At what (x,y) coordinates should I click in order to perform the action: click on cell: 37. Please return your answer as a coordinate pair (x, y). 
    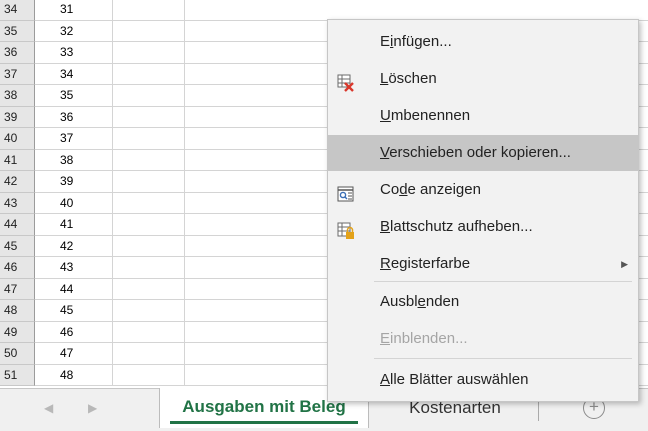
    Looking at the image, I should click on (74, 139).